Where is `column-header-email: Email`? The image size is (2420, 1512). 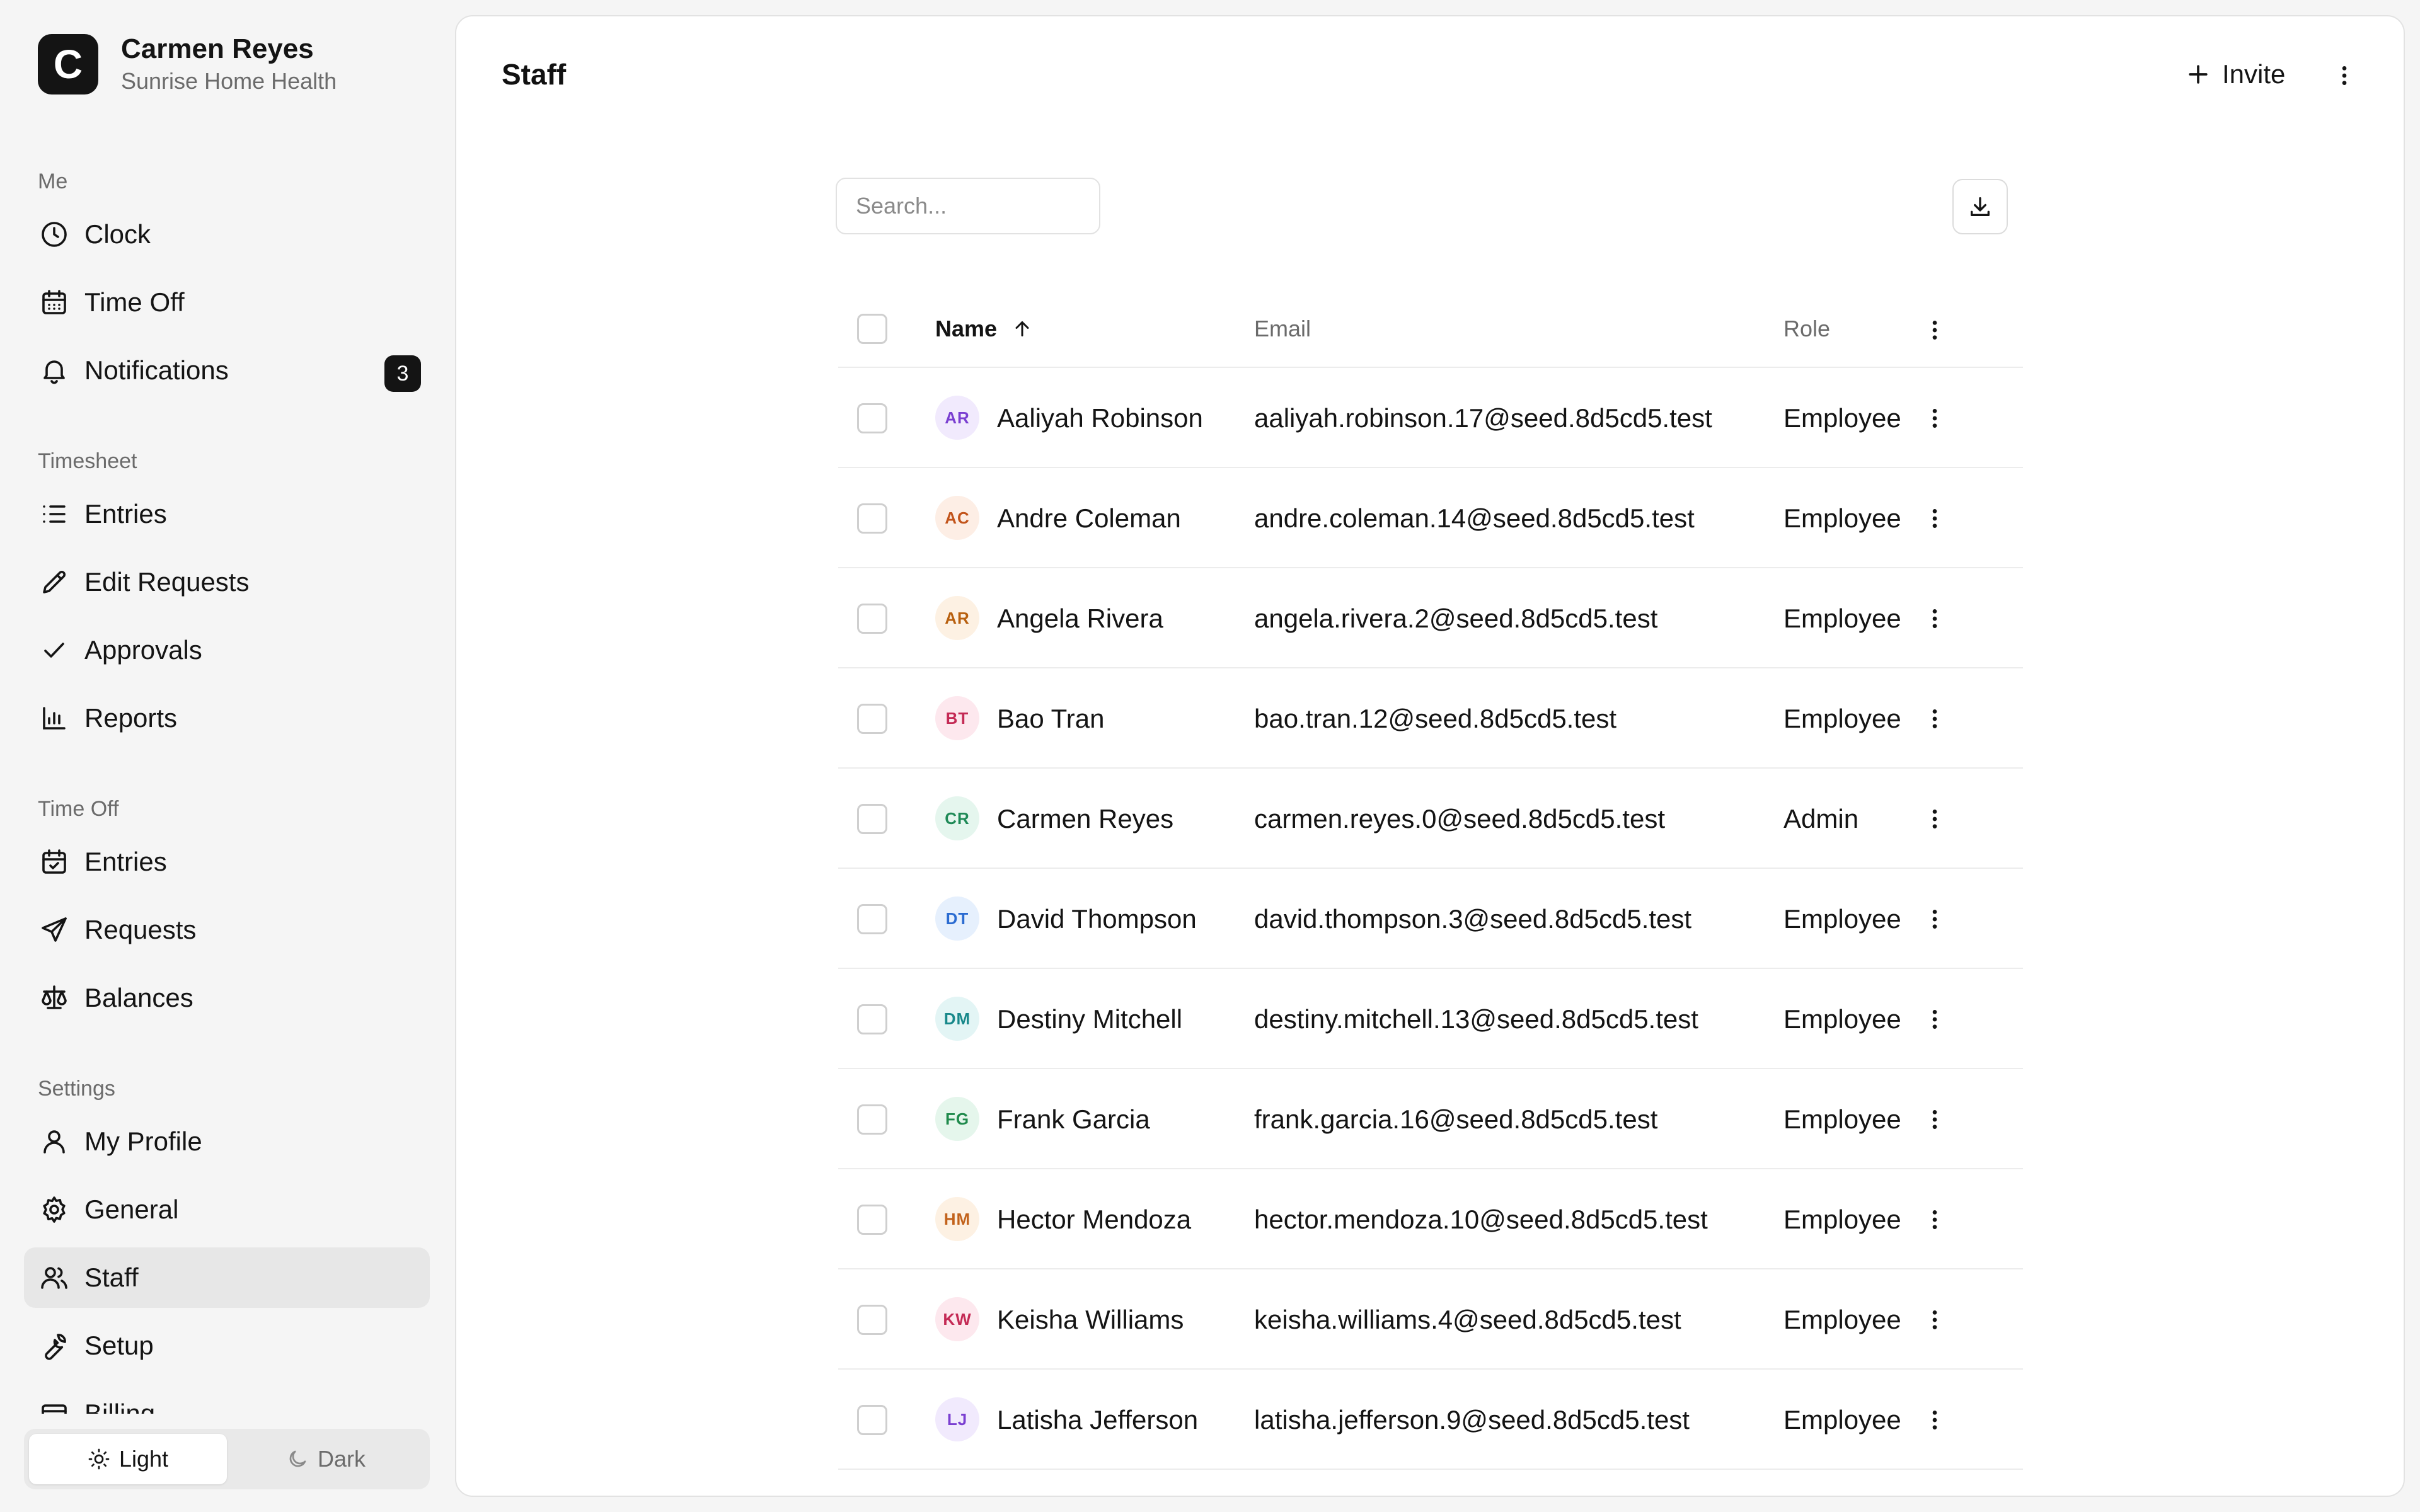 column-header-email: Email is located at coordinates (1283, 329).